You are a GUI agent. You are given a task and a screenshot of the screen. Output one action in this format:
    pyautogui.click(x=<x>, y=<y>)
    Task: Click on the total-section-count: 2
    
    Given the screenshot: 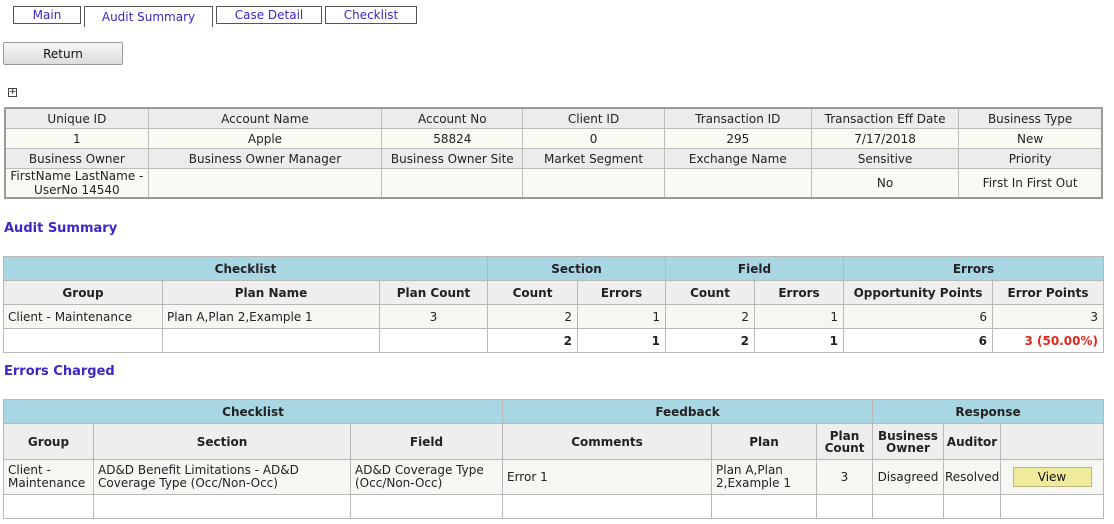 What is the action you would take?
    pyautogui.click(x=532, y=340)
    